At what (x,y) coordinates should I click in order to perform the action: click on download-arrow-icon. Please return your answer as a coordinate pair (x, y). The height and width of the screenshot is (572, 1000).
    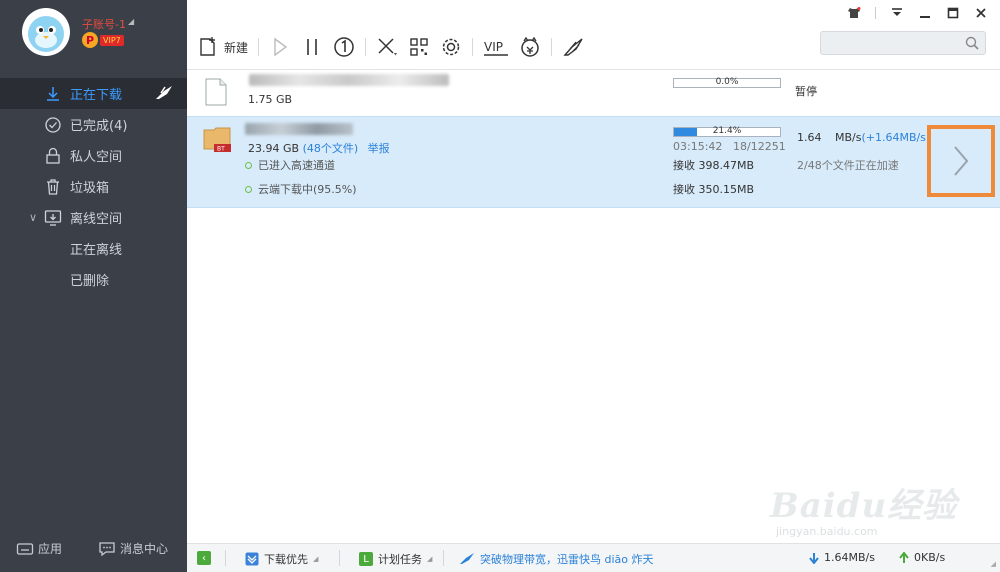
    Looking at the image, I should click on (53, 93).